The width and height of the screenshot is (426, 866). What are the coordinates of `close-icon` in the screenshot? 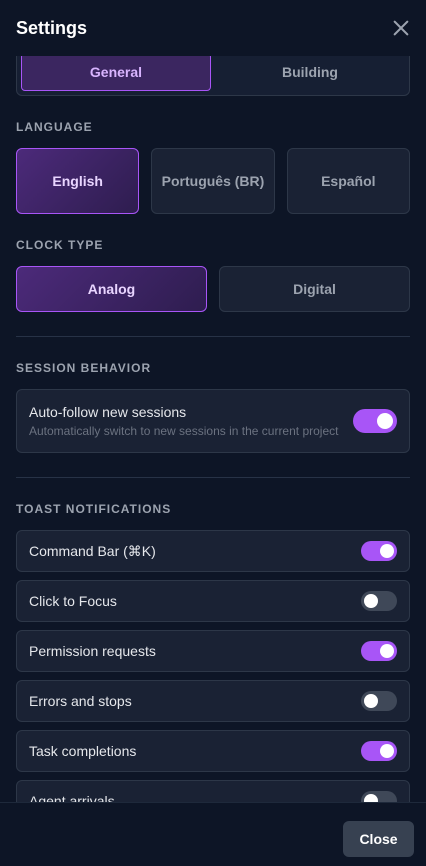 It's located at (401, 28).